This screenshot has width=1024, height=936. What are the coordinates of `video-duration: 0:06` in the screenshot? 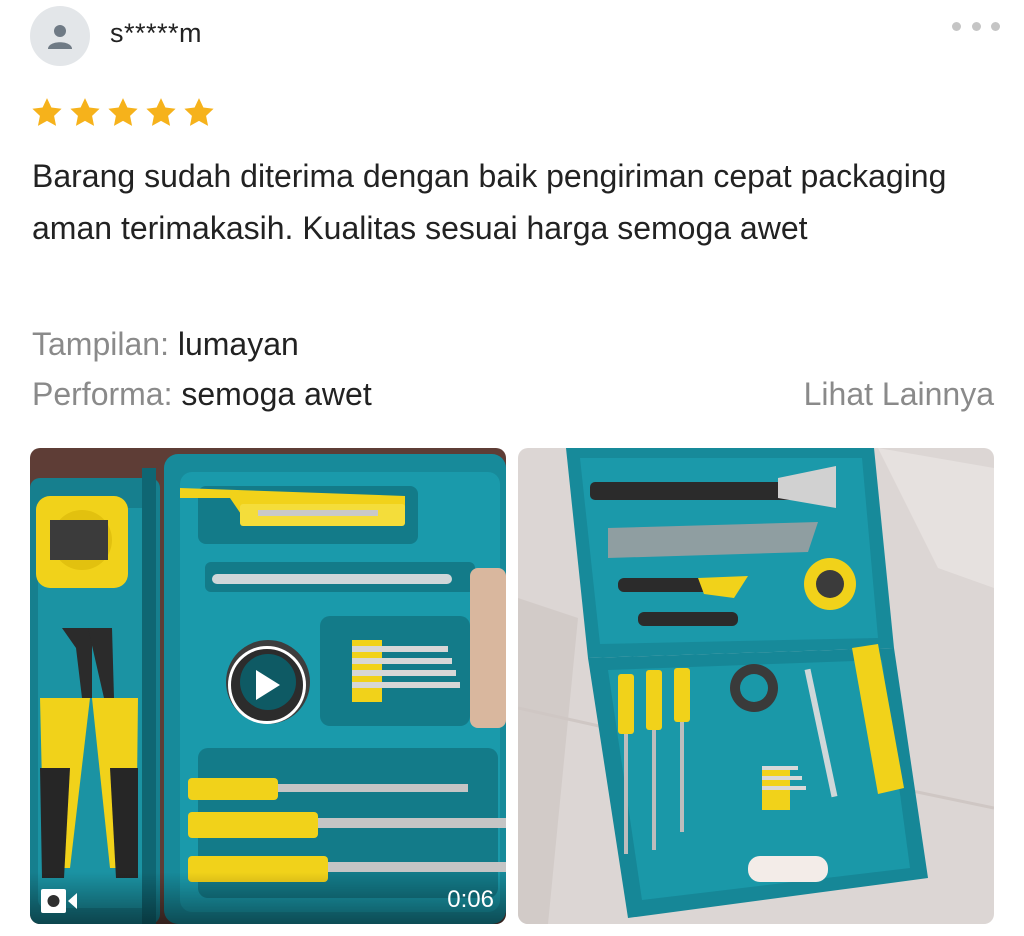 It's located at (470, 899).